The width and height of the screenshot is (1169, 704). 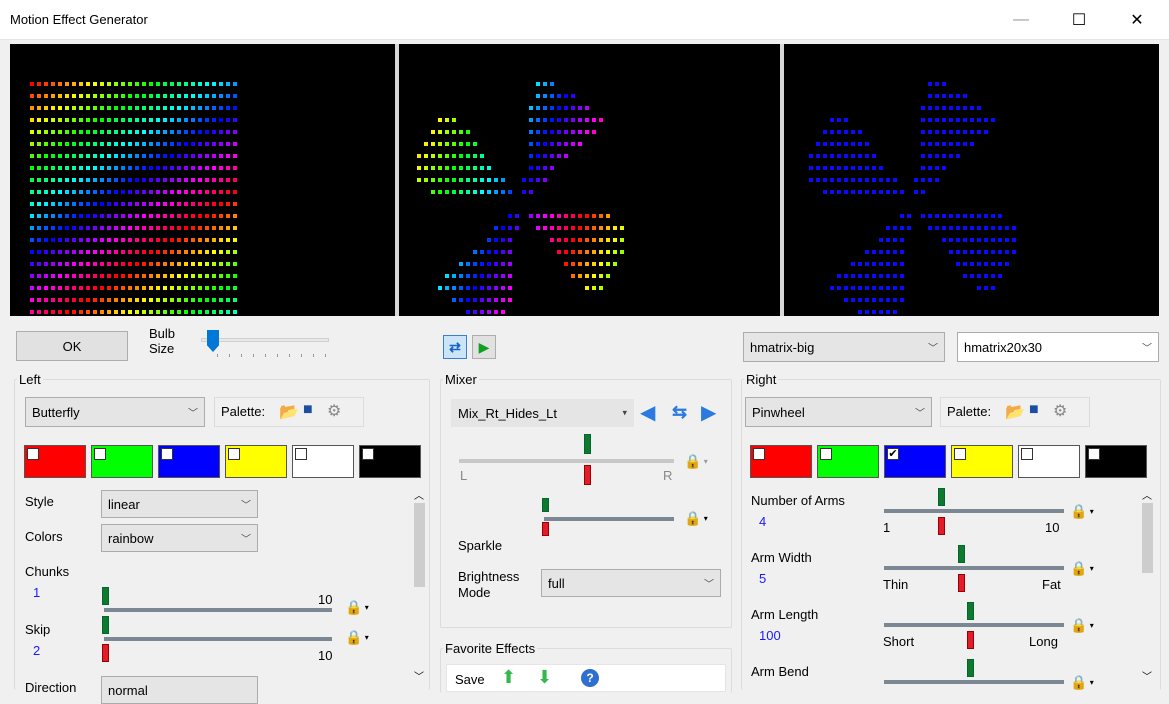 I want to click on brightness-select: full ﹀, so click(x=631, y=583).